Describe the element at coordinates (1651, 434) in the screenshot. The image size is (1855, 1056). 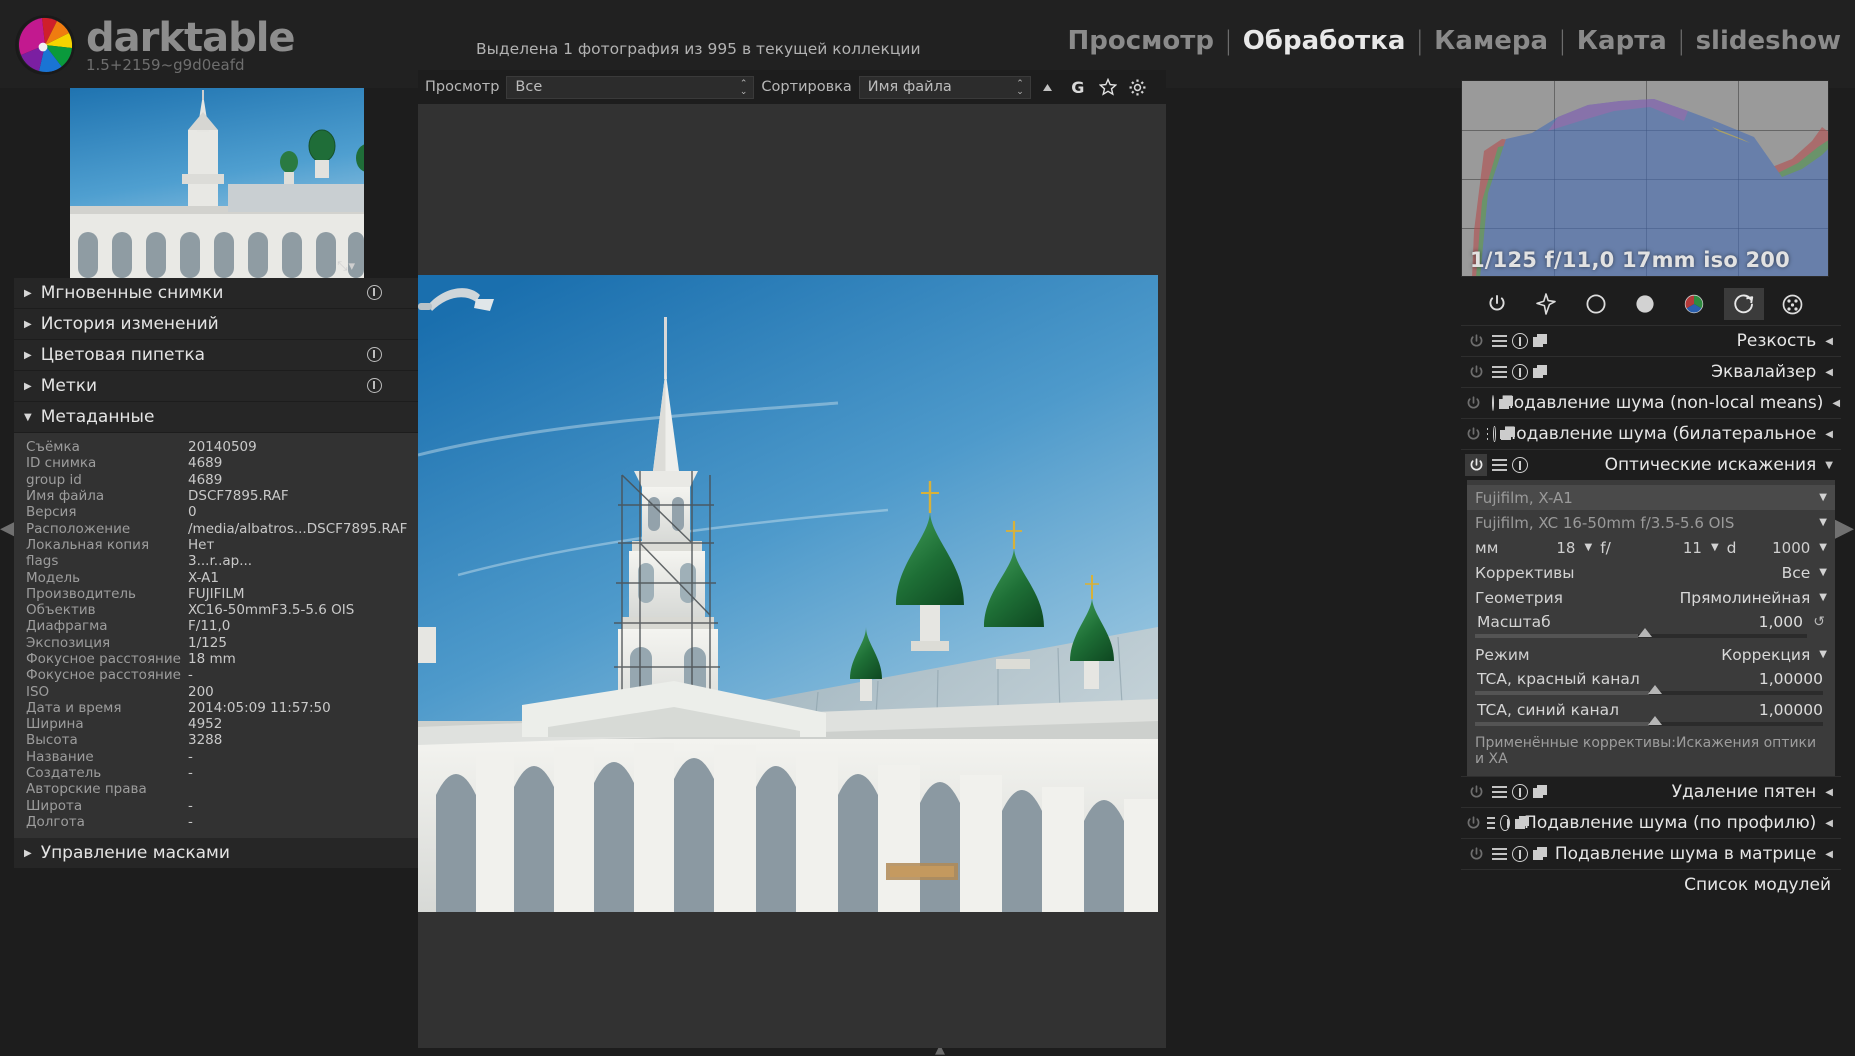
I see `module-header: Подавление шума (билатеральное ◀` at that location.